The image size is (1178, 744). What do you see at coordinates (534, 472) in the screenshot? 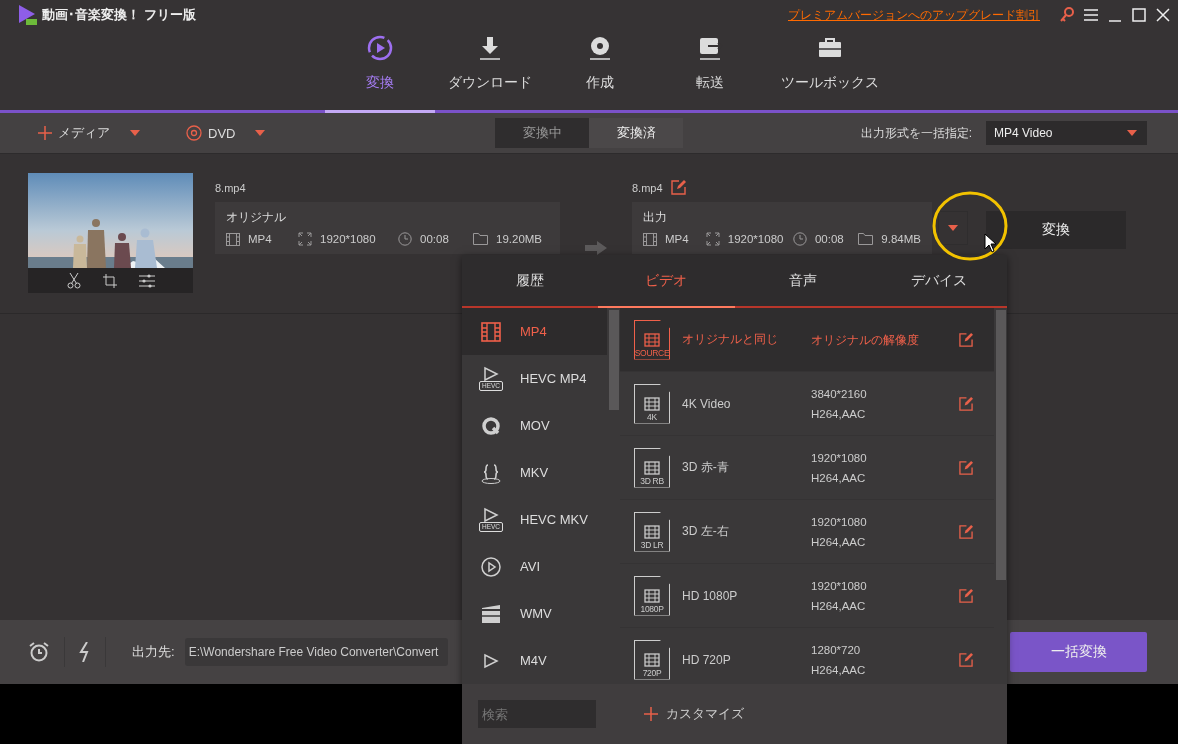
I see `format-item: MKV` at bounding box center [534, 472].